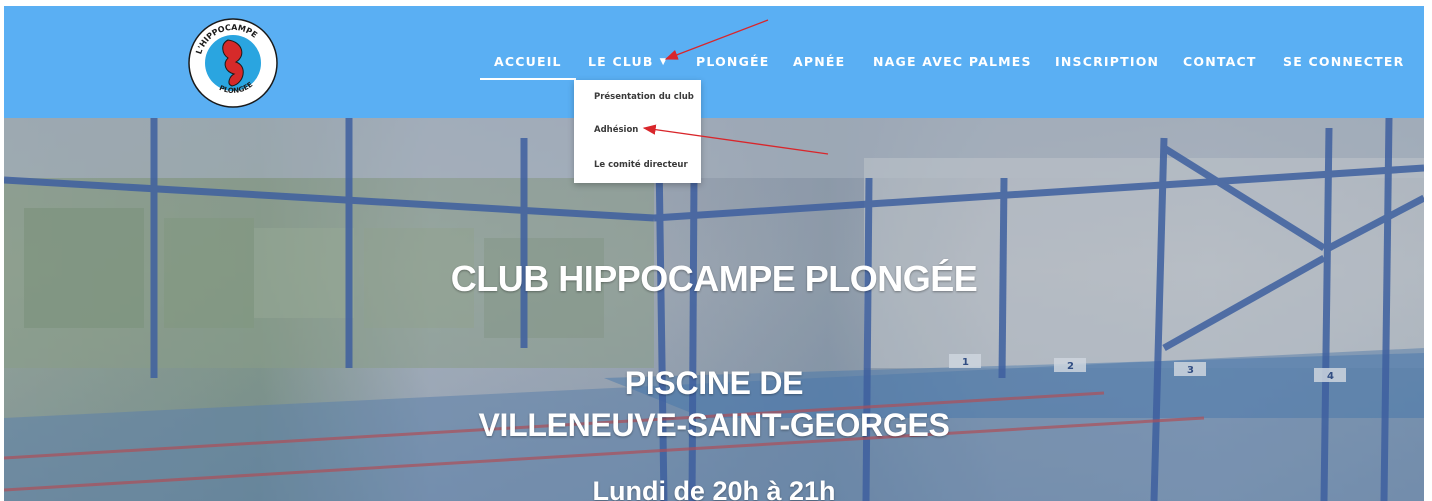 This screenshot has height=501, width=1432. I want to click on nav-item-contact: CONTACT, so click(1220, 64).